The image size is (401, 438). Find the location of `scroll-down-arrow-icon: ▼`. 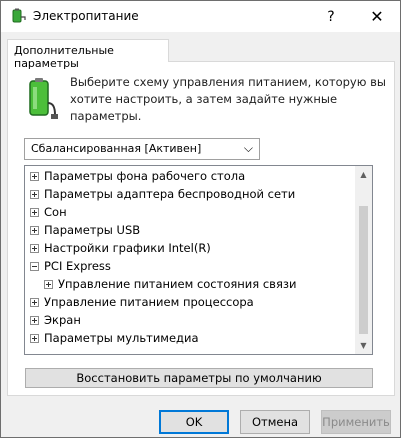

scroll-down-arrow-icon: ▼ is located at coordinates (363, 345).